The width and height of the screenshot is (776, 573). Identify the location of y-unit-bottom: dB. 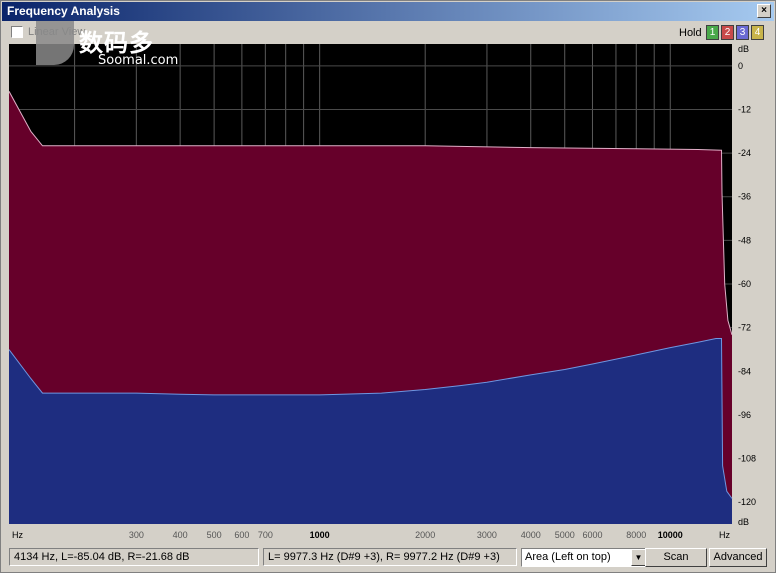
(743, 522).